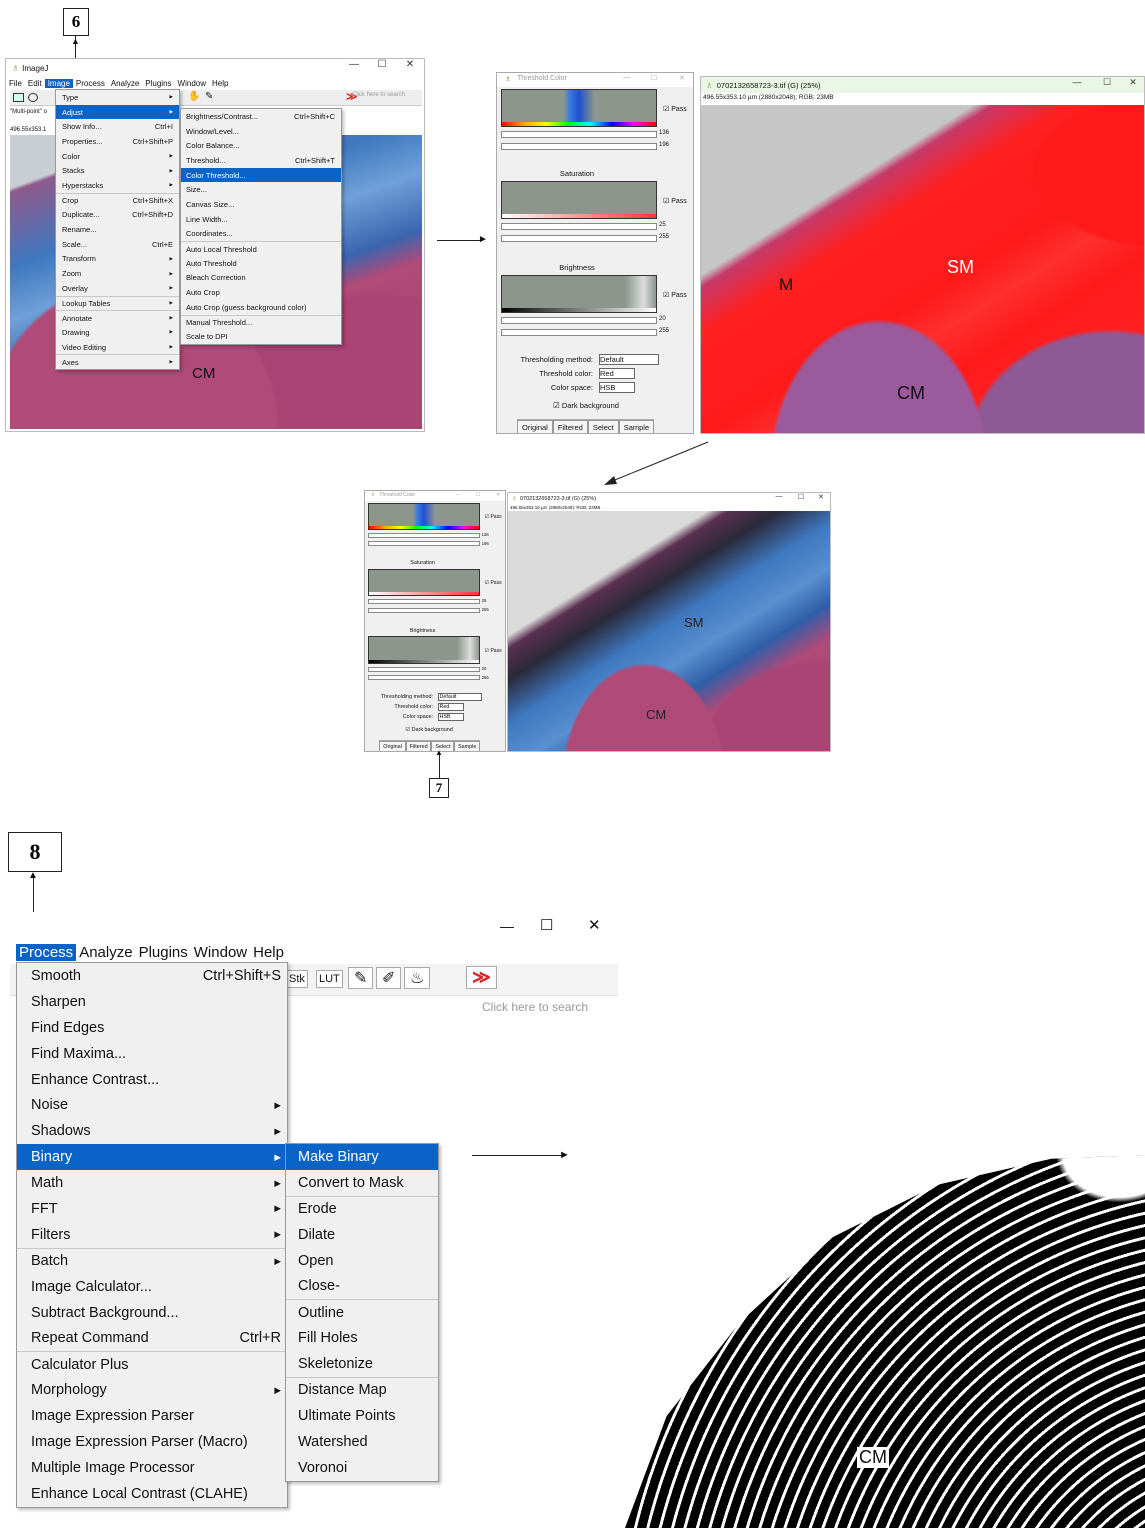  I want to click on pencil-tool-icon: ✎, so click(361, 978).